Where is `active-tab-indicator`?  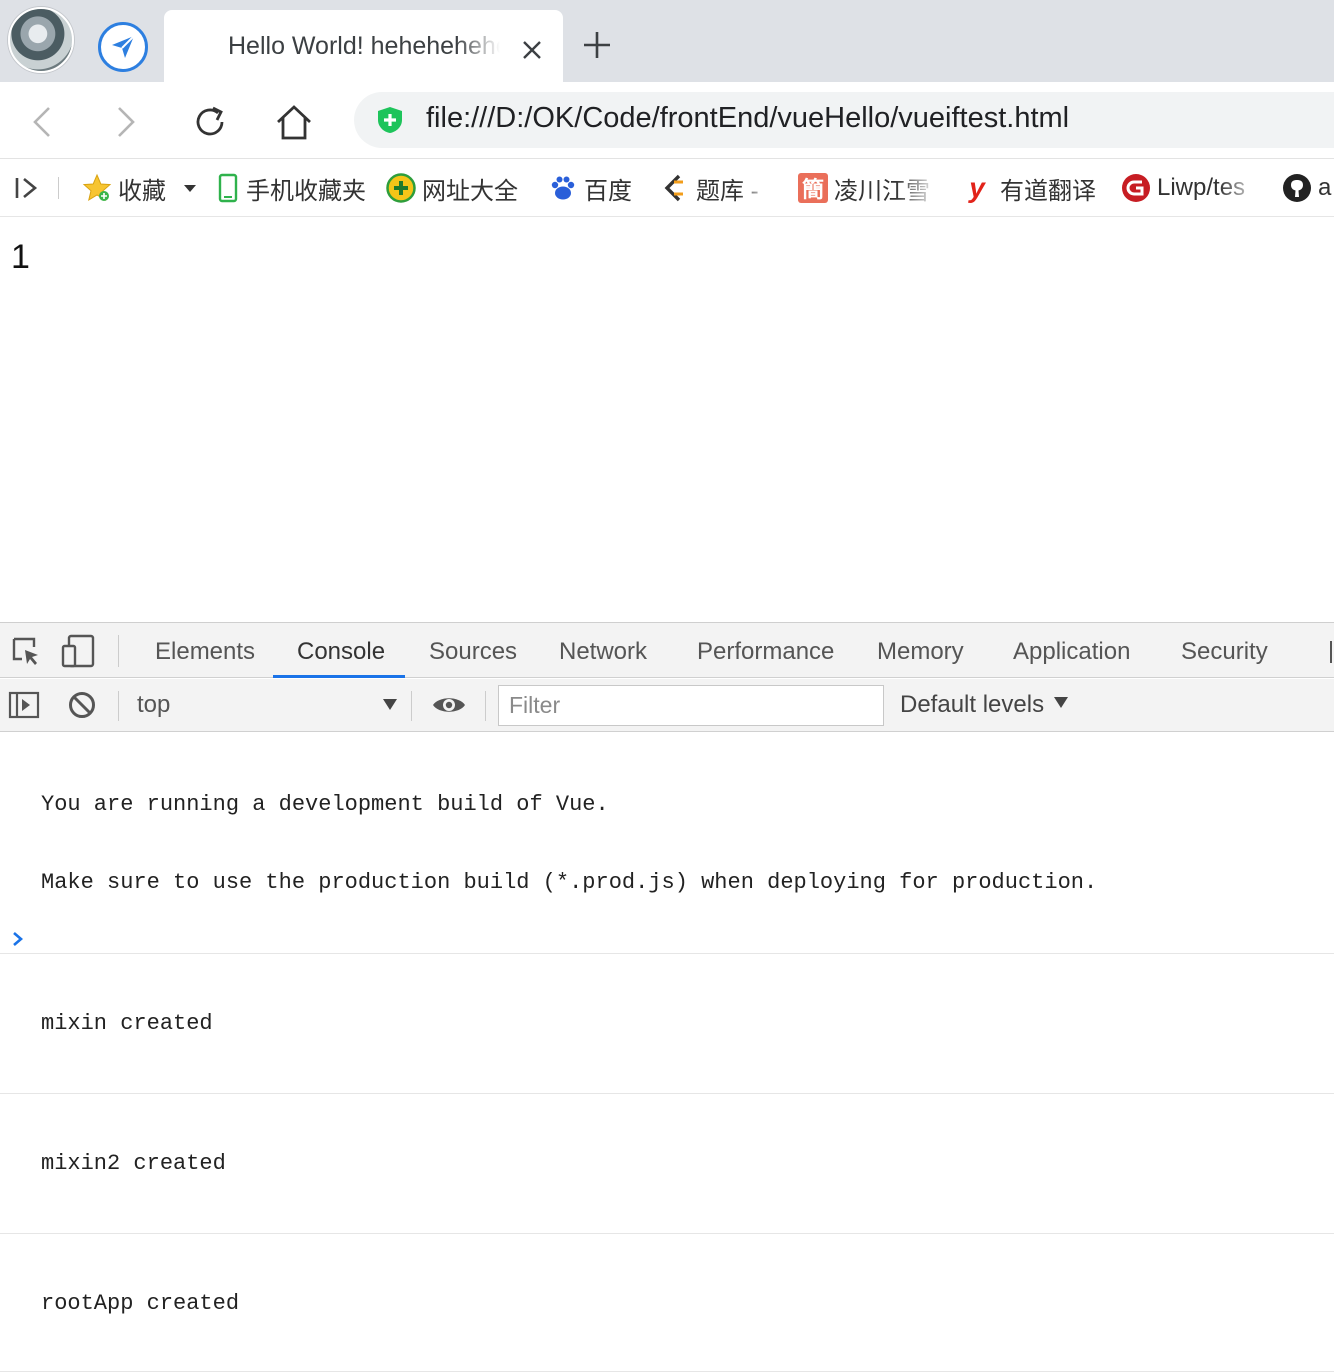 active-tab-indicator is located at coordinates (339, 676).